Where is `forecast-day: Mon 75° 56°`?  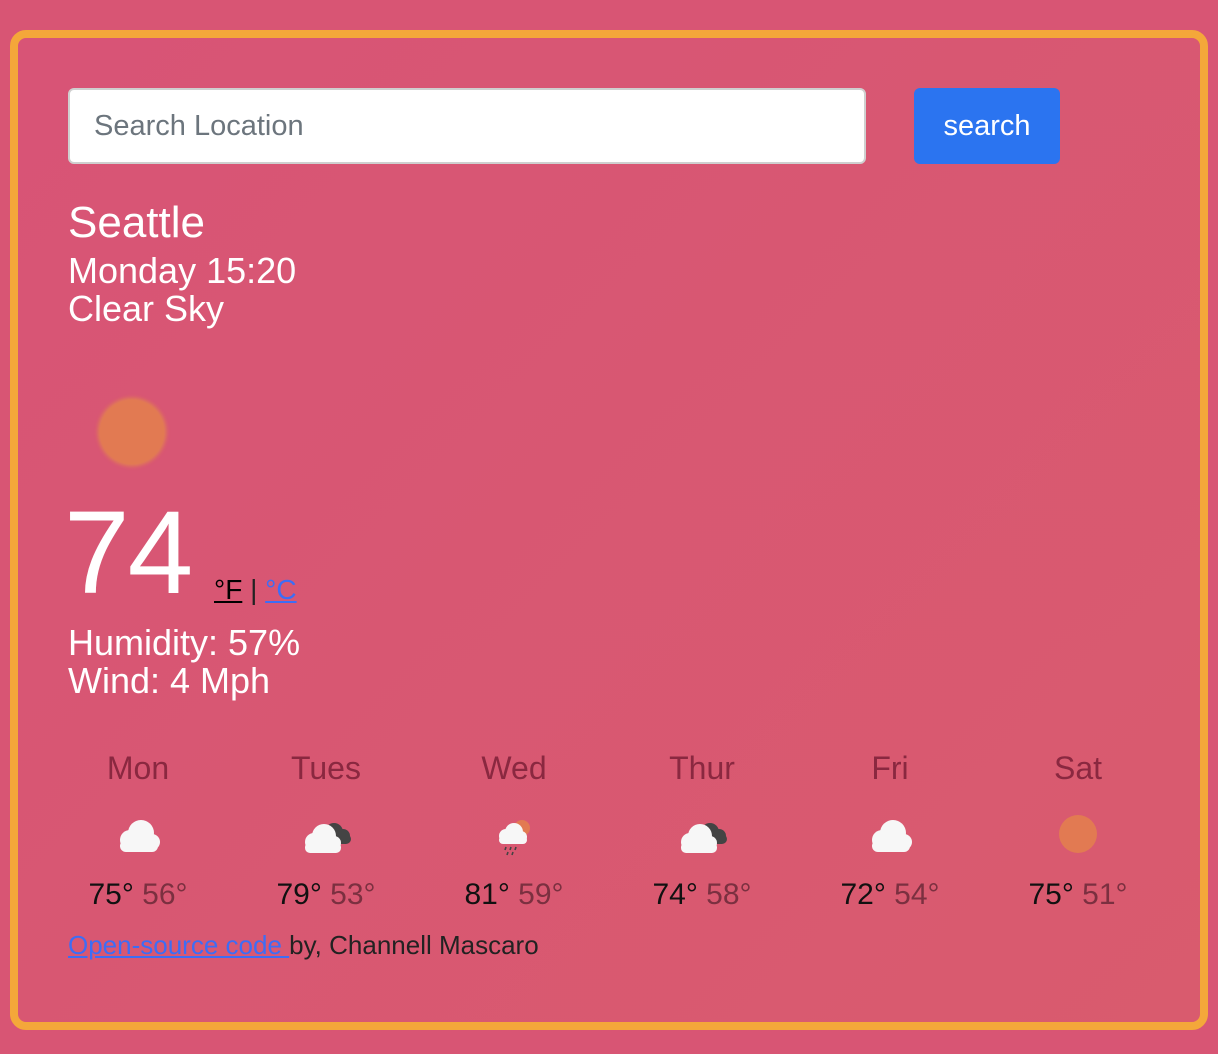
forecast-day: Mon 75° 56° is located at coordinates (138, 833).